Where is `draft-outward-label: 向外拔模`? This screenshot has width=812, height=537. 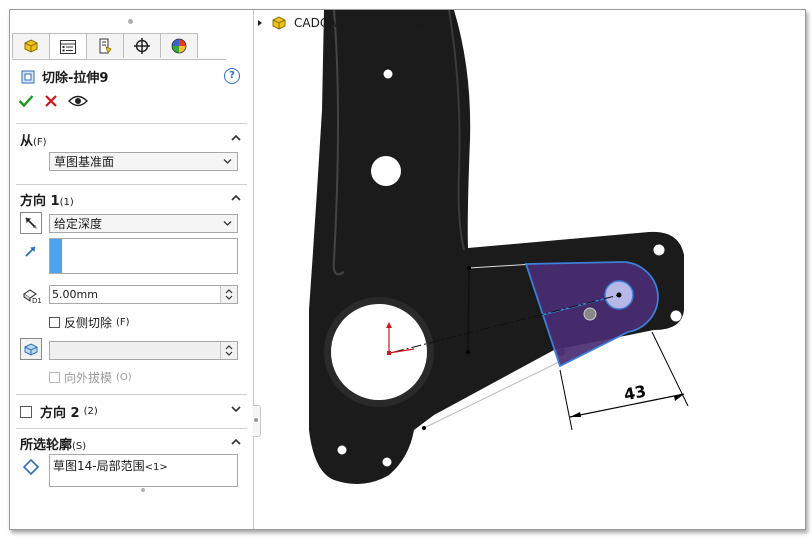
draft-outward-label: 向外拔模 is located at coordinates (88, 378).